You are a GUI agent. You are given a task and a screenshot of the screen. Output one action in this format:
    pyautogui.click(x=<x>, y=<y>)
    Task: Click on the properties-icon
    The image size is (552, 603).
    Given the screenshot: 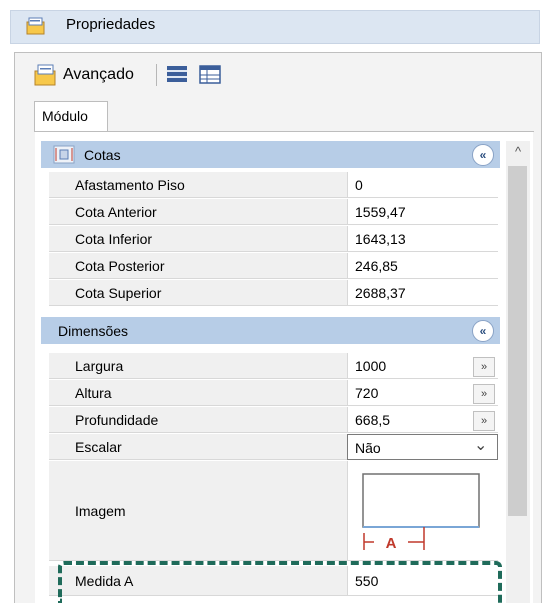 What is the action you would take?
    pyautogui.click(x=36, y=26)
    